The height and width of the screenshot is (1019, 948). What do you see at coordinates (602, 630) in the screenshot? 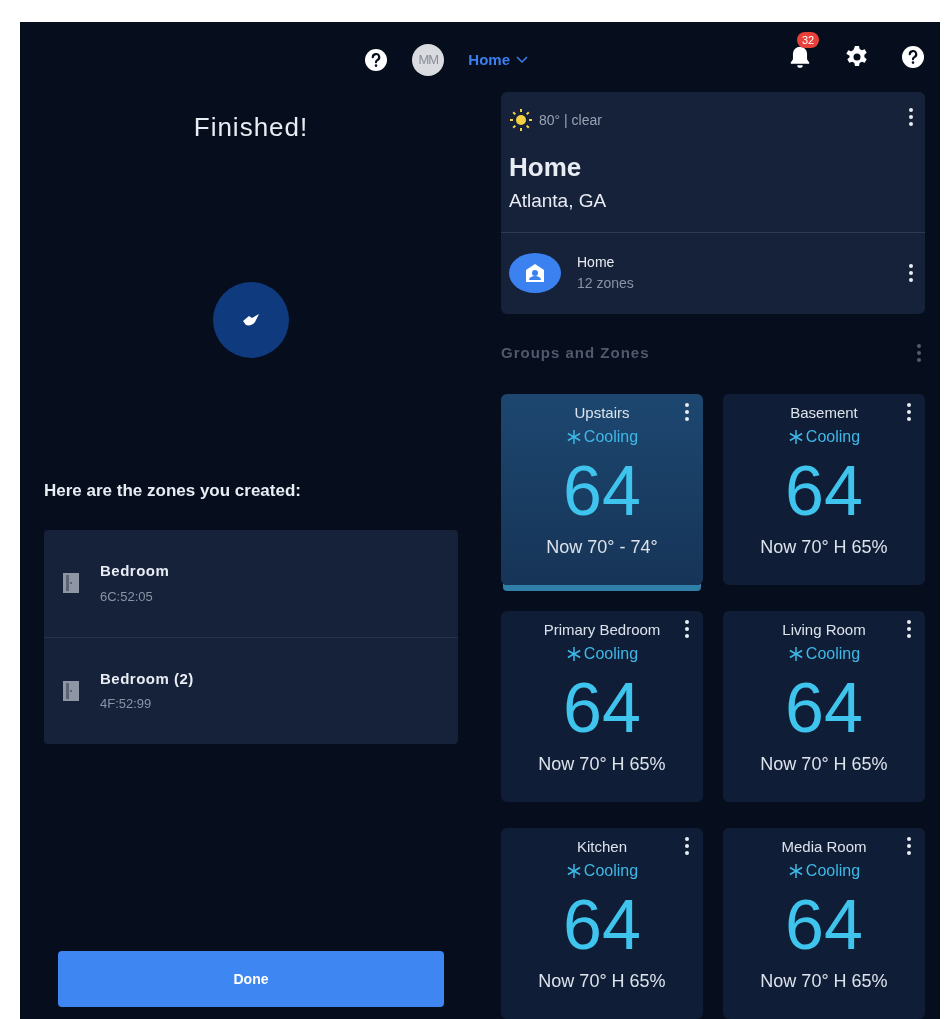
I see `zone-name: Primary Bedroom` at bounding box center [602, 630].